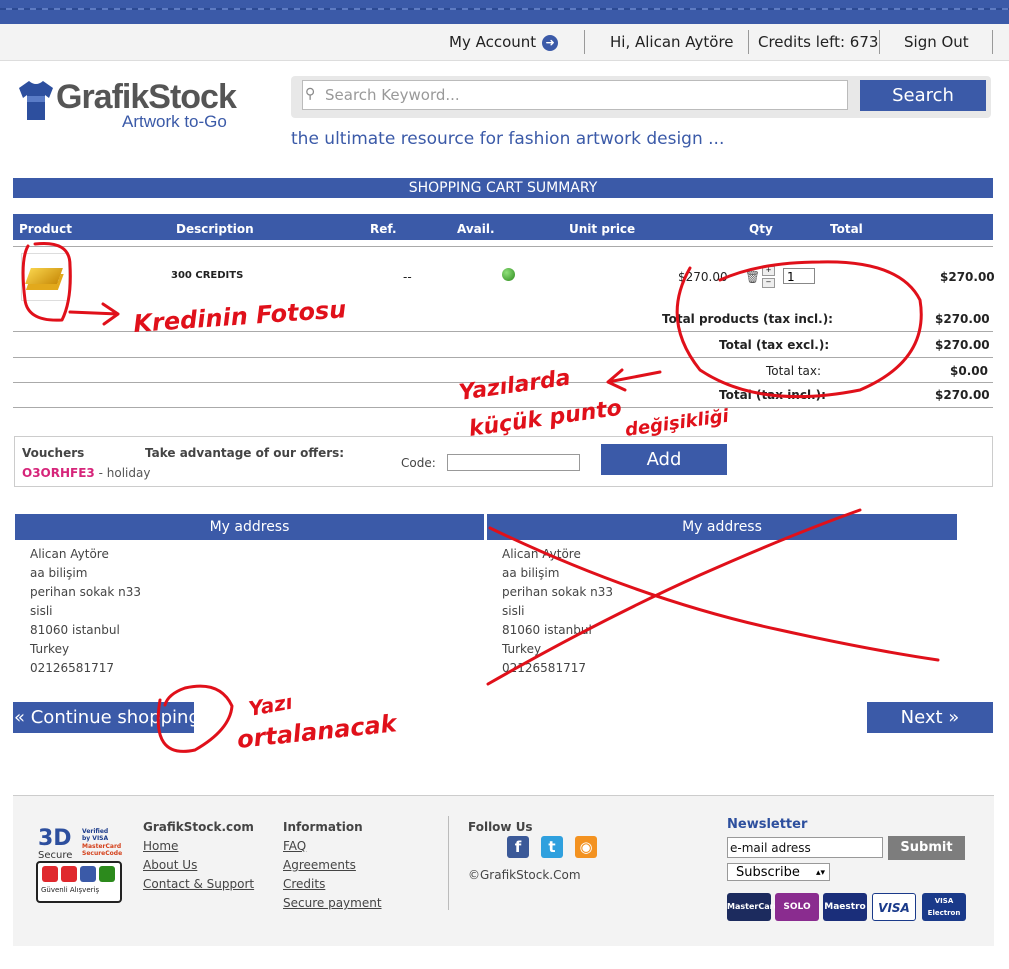  I want to click on badge-secure: Secure, so click(55, 855).